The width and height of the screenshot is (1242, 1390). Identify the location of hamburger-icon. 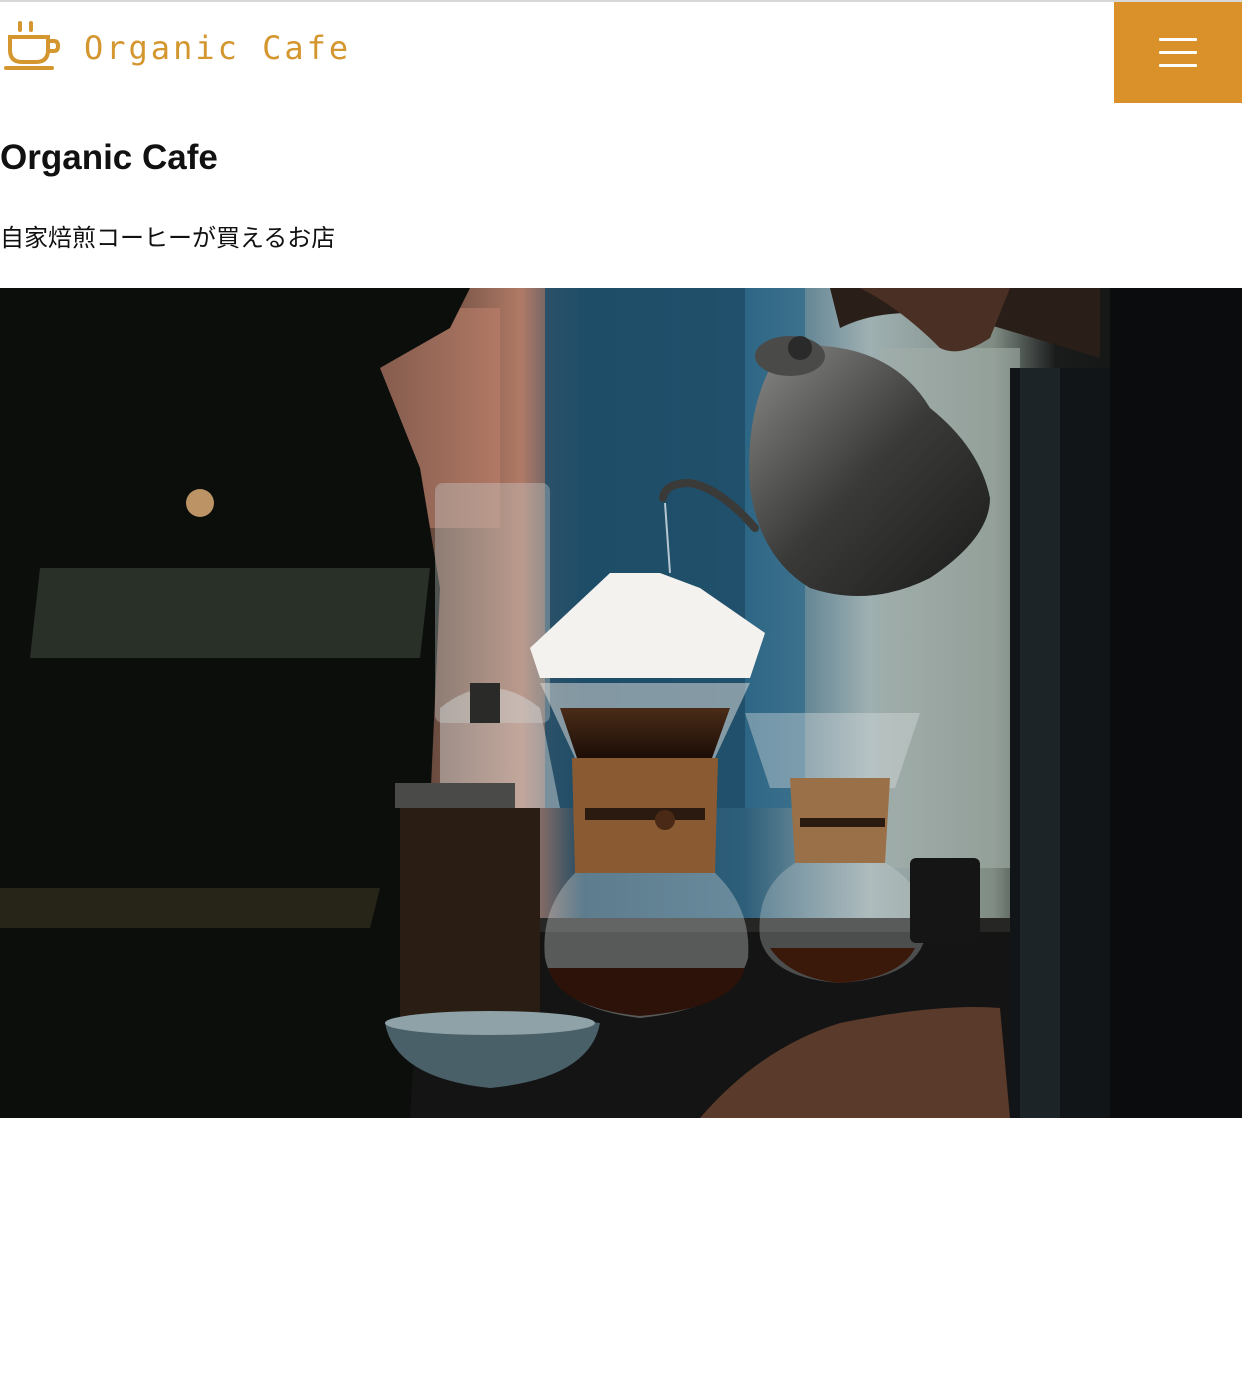
(1178, 52).